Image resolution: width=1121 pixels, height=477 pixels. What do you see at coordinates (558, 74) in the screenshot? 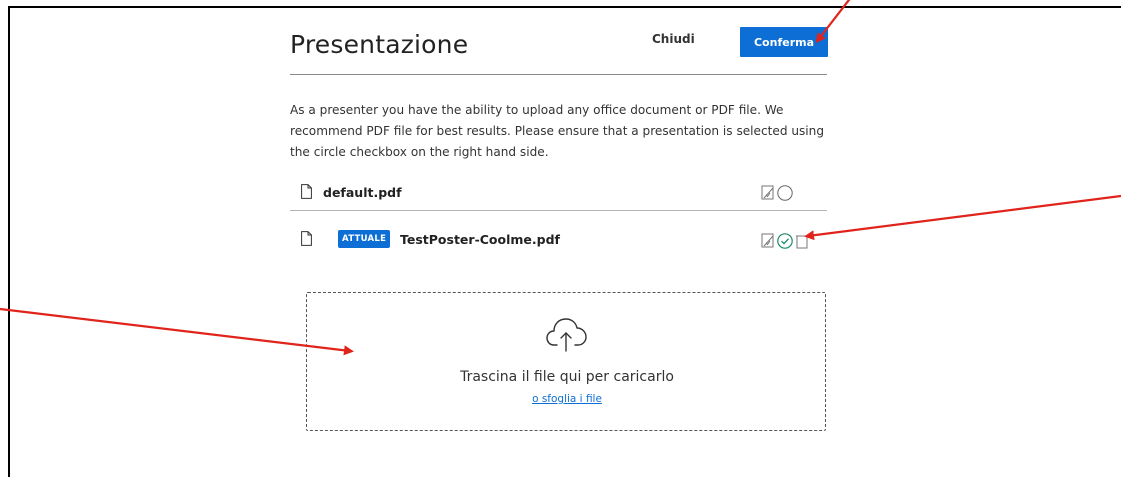
I see `header-divider` at bounding box center [558, 74].